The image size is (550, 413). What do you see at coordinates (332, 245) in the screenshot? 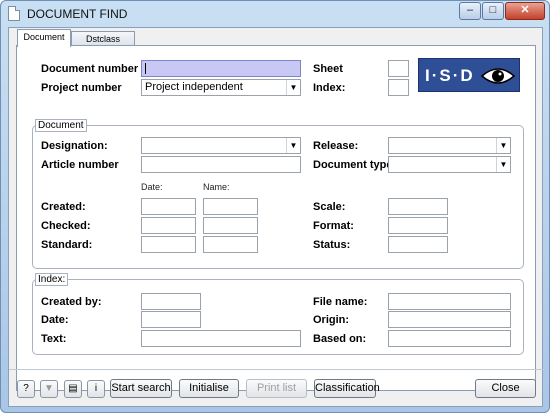
I see `status-label: Status:` at bounding box center [332, 245].